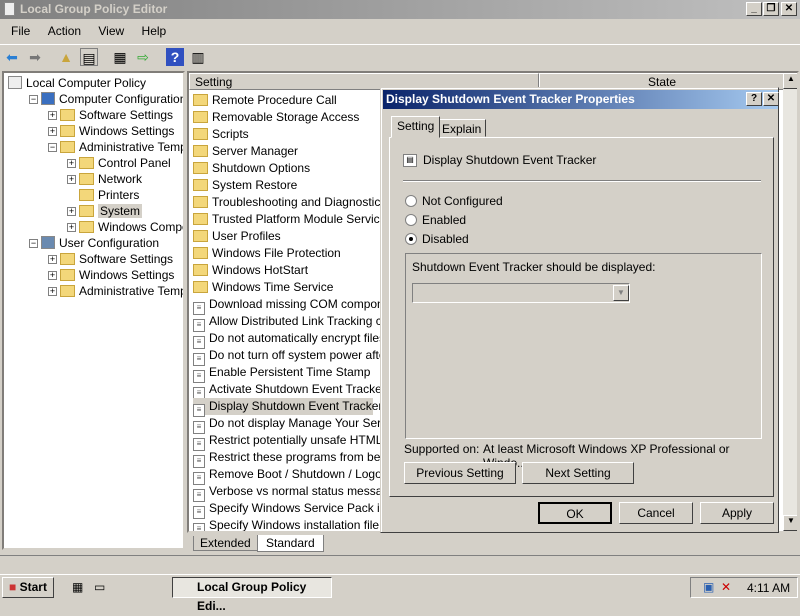 This screenshot has height=616, width=800. What do you see at coordinates (245, 151) in the screenshot?
I see `list-item: Server Manager` at bounding box center [245, 151].